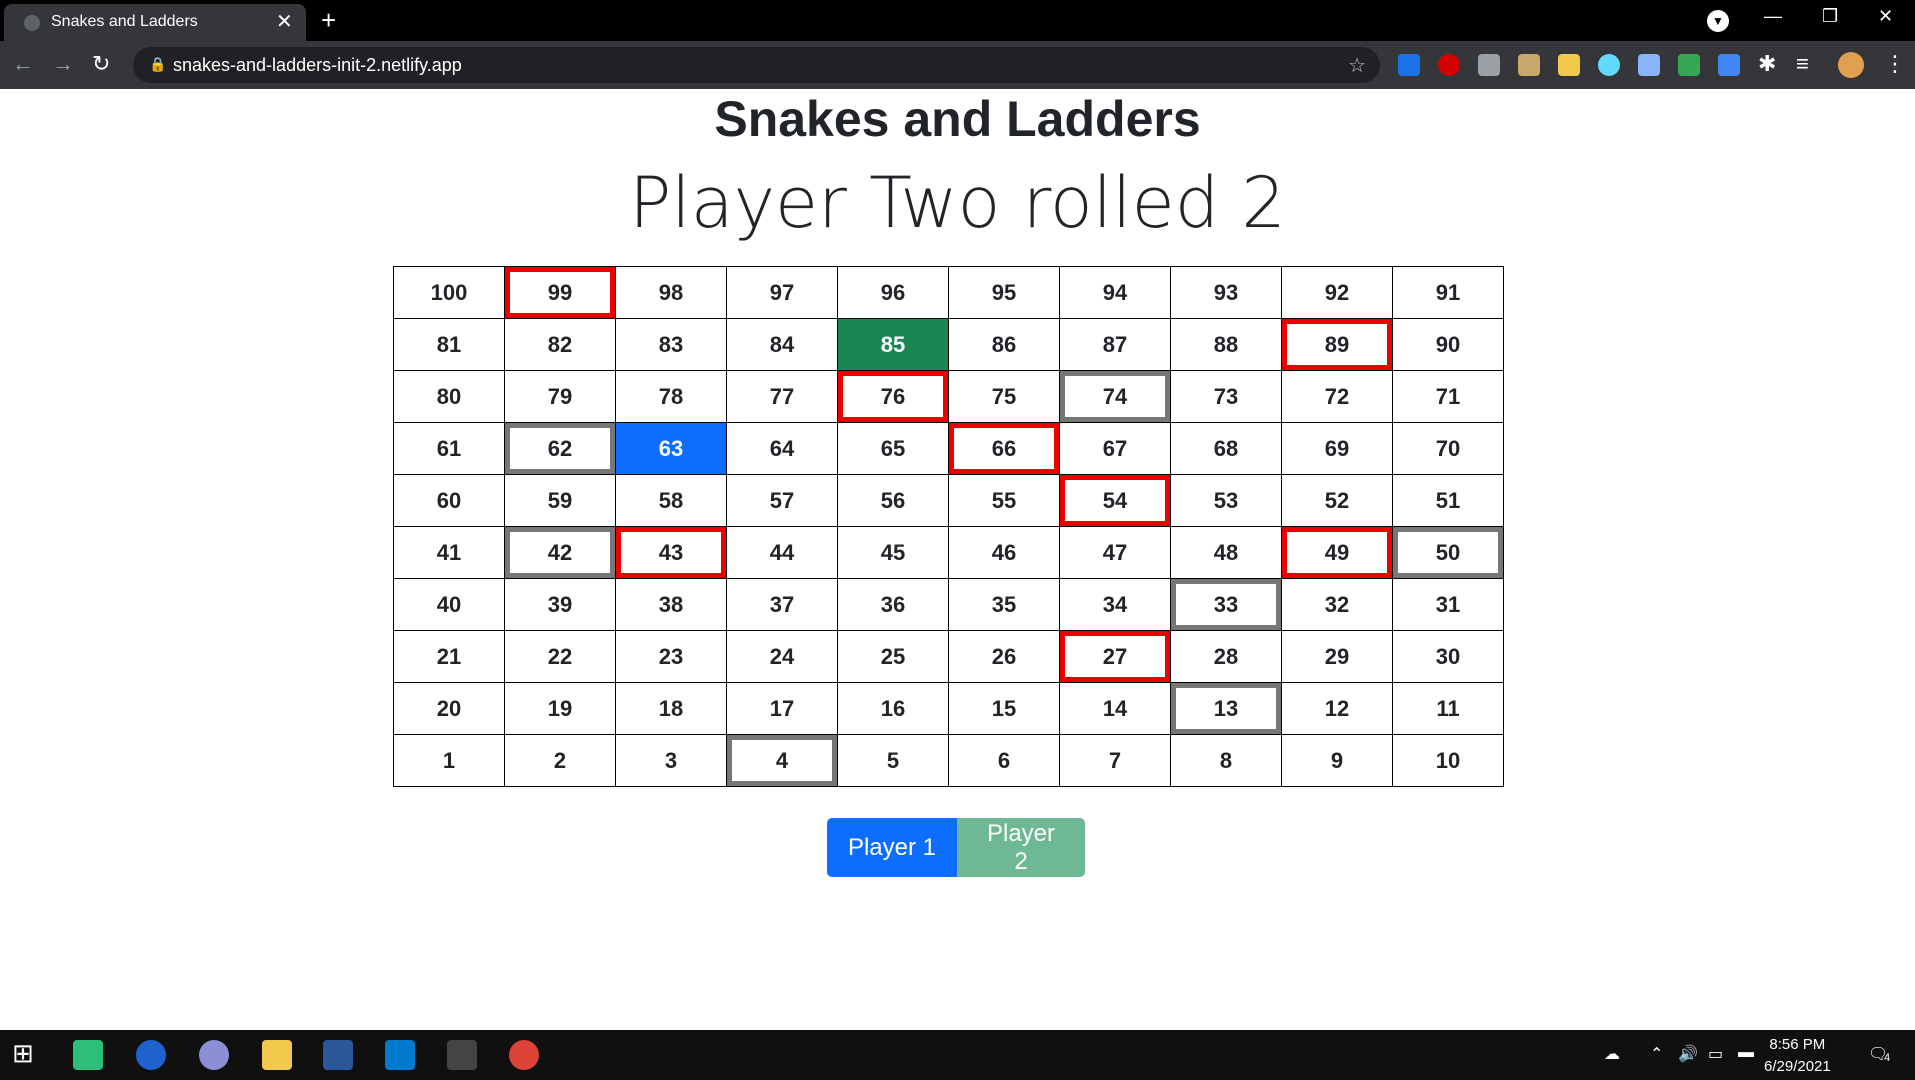  I want to click on clock-date: 6/29/2021, so click(1797, 1066).